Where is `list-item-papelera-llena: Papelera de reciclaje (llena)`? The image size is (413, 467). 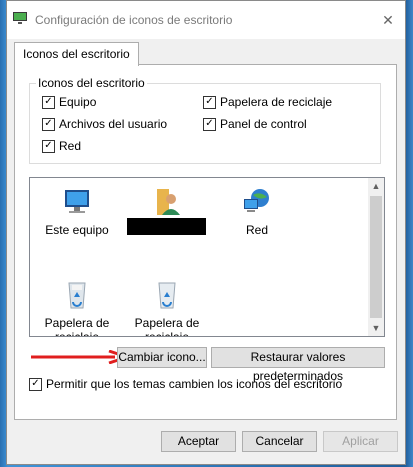 list-item-papelera-llena: Papelera de reciclaje (llena) is located at coordinates (77, 308).